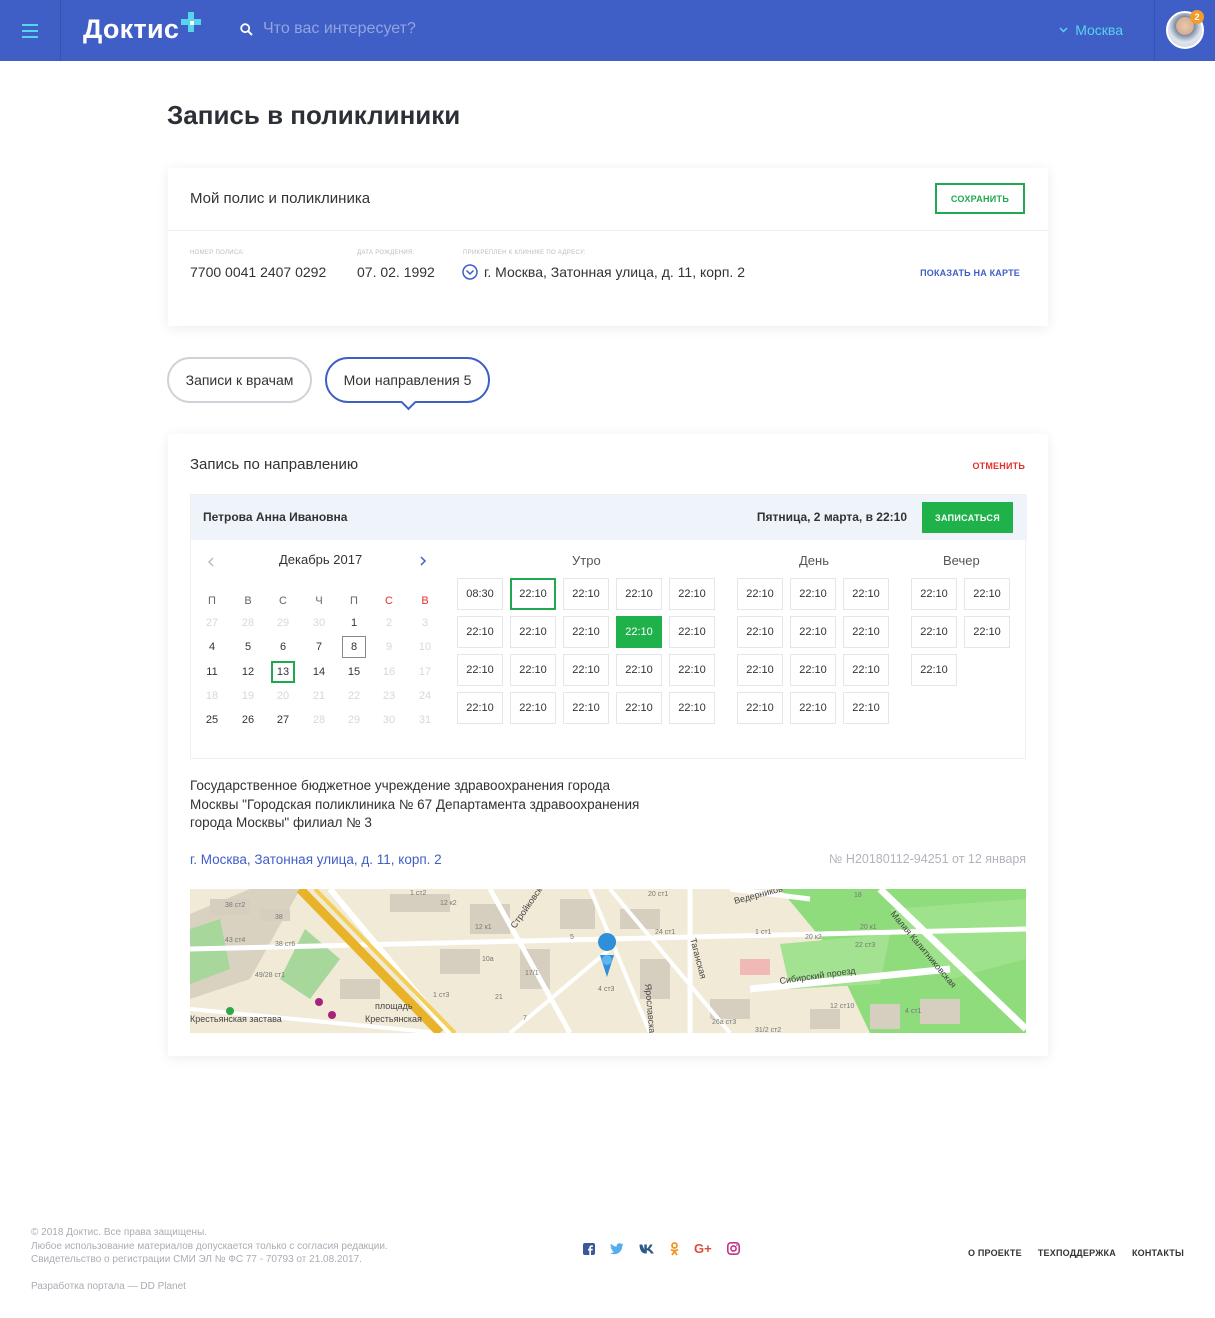 This screenshot has width=1215, height=1318. I want to click on calendar-day: 6, so click(283, 647).